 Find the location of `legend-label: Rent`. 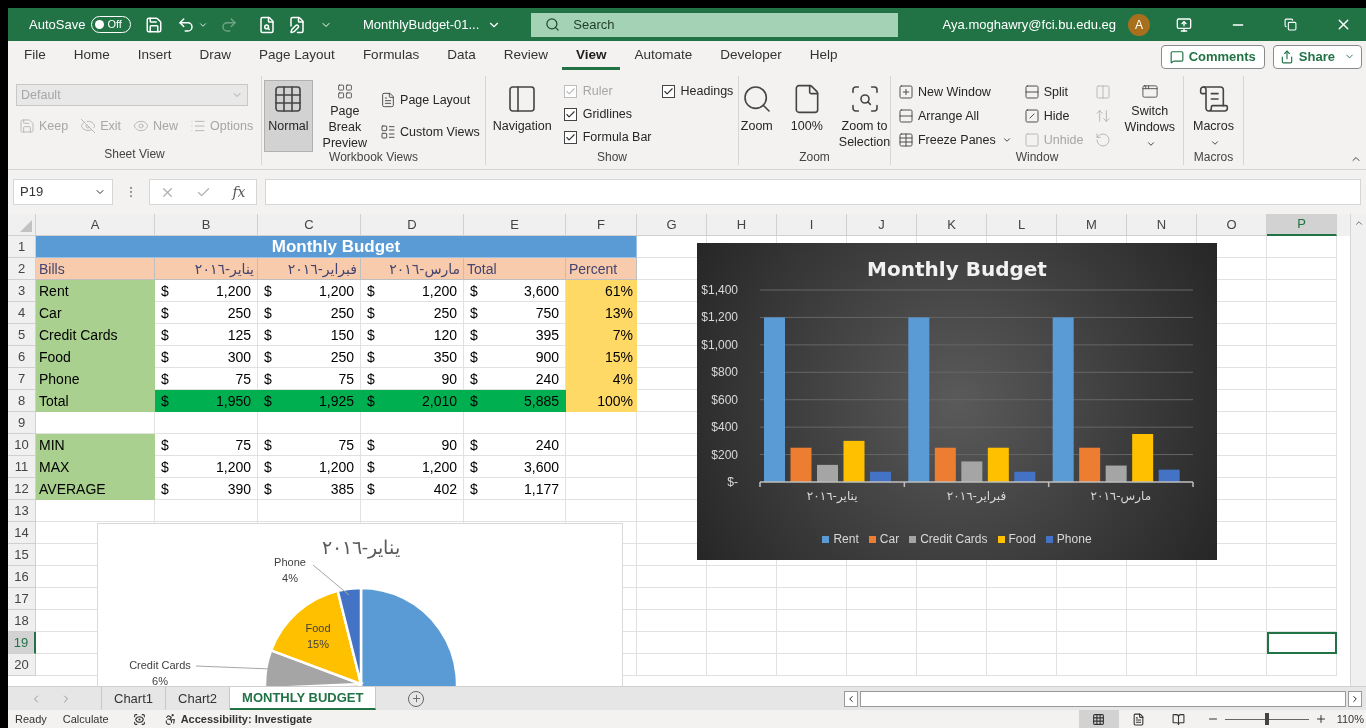

legend-label: Rent is located at coordinates (846, 539).